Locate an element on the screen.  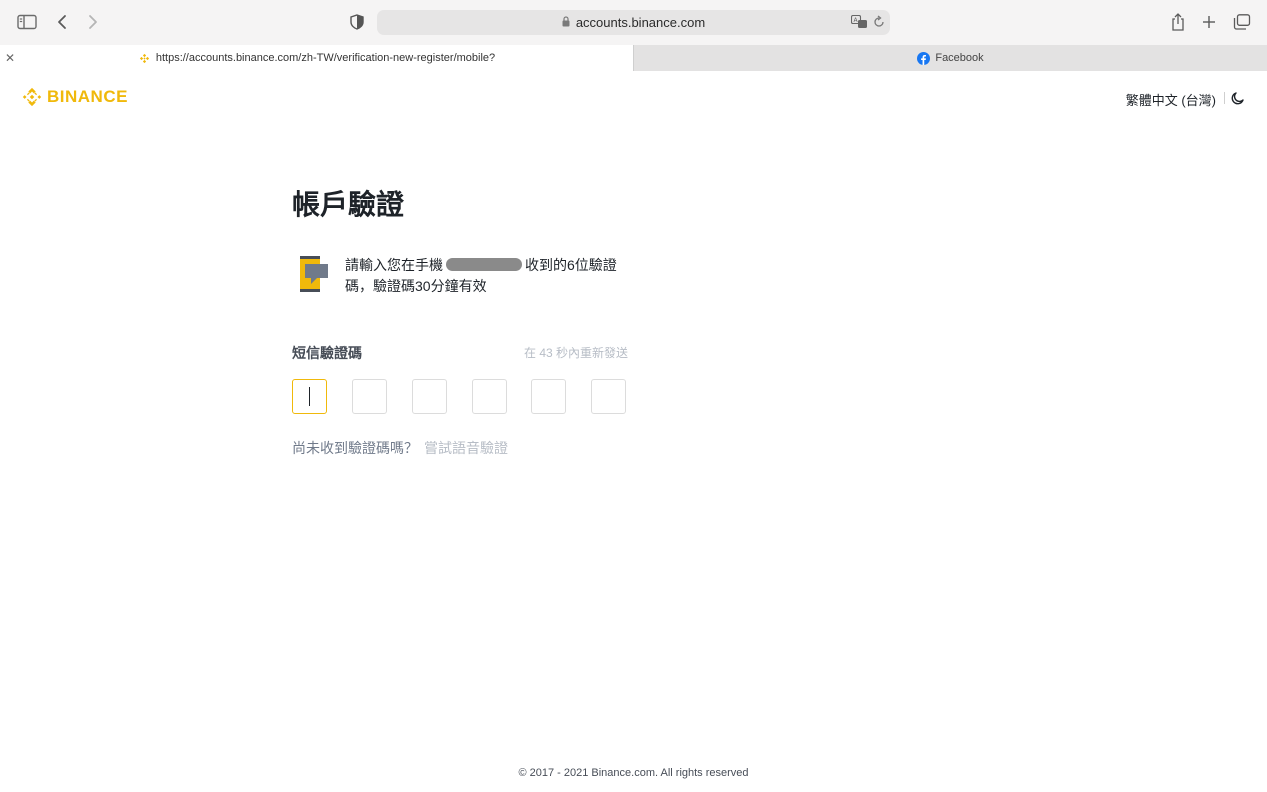
privacy-shield-icon is located at coordinates (357, 22).